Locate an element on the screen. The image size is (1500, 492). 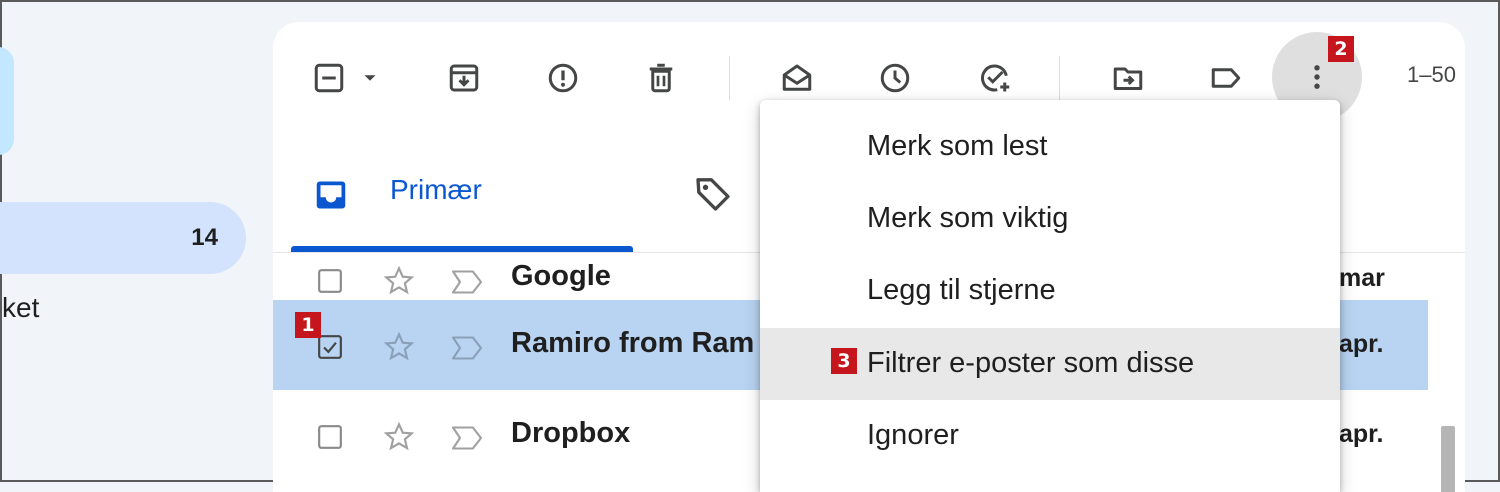
menu-item-mark-important: Merk som viktig is located at coordinates (1050, 219).